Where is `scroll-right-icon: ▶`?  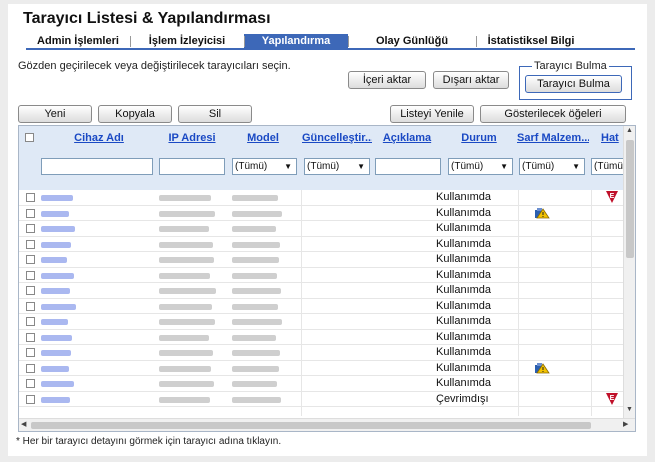
scroll-right-icon: ▶ is located at coordinates (625, 424).